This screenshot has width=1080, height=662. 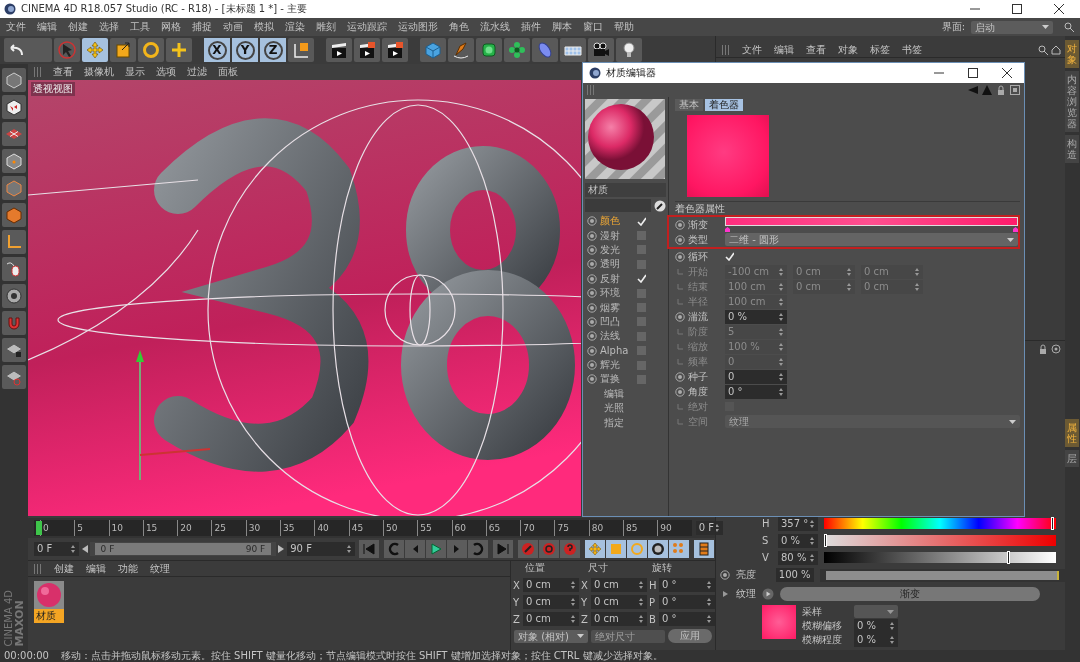 What do you see at coordinates (339, 50) in the screenshot?
I see `render-view-button` at bounding box center [339, 50].